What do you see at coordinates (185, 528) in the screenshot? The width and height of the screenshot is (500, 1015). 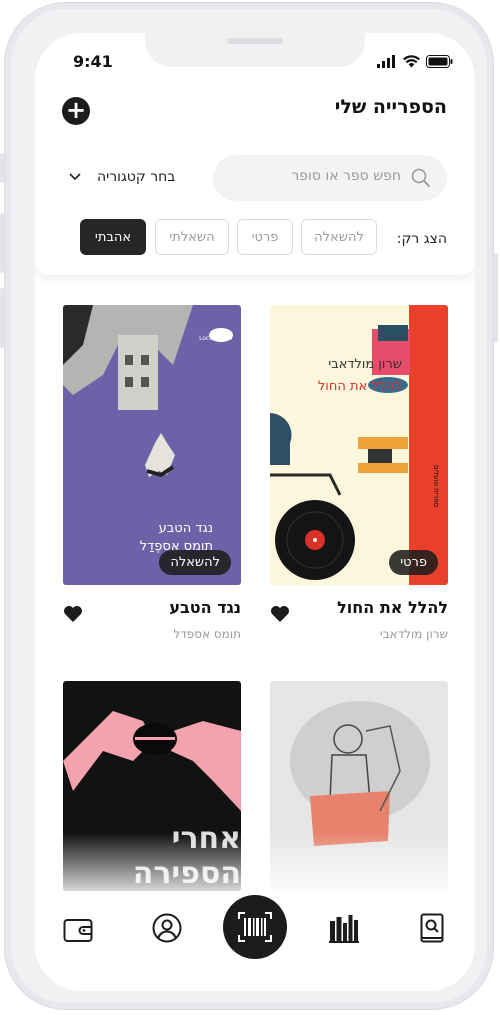 I see `cover-title: נגד הטבע` at bounding box center [185, 528].